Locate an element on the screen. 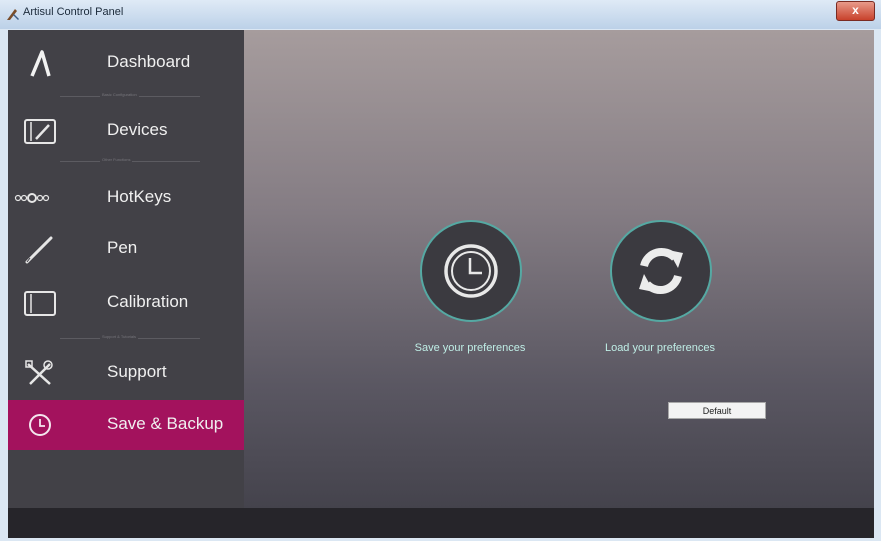 The width and height of the screenshot is (881, 541). calibration-icon is located at coordinates (40, 303).